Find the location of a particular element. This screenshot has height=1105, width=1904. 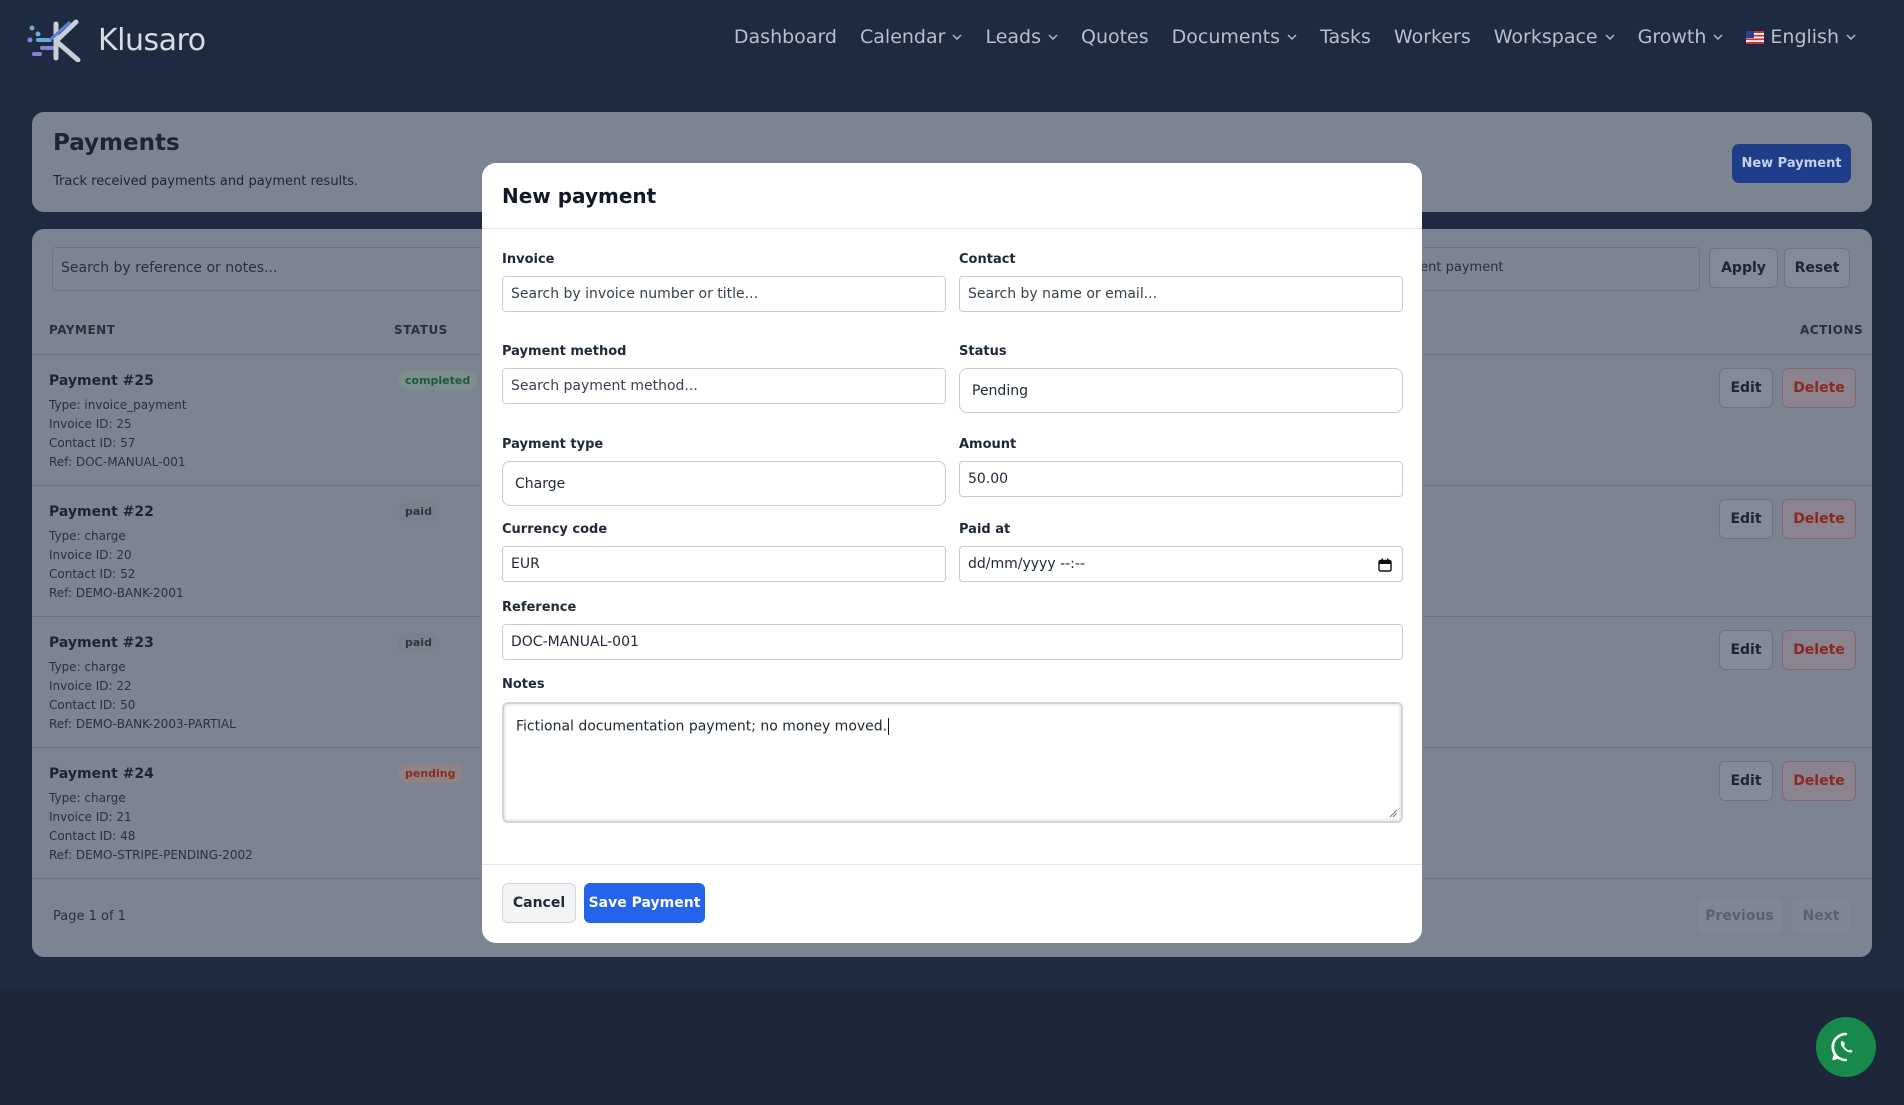

payment-invoice: Invoice ID: 22 is located at coordinates (90, 686).